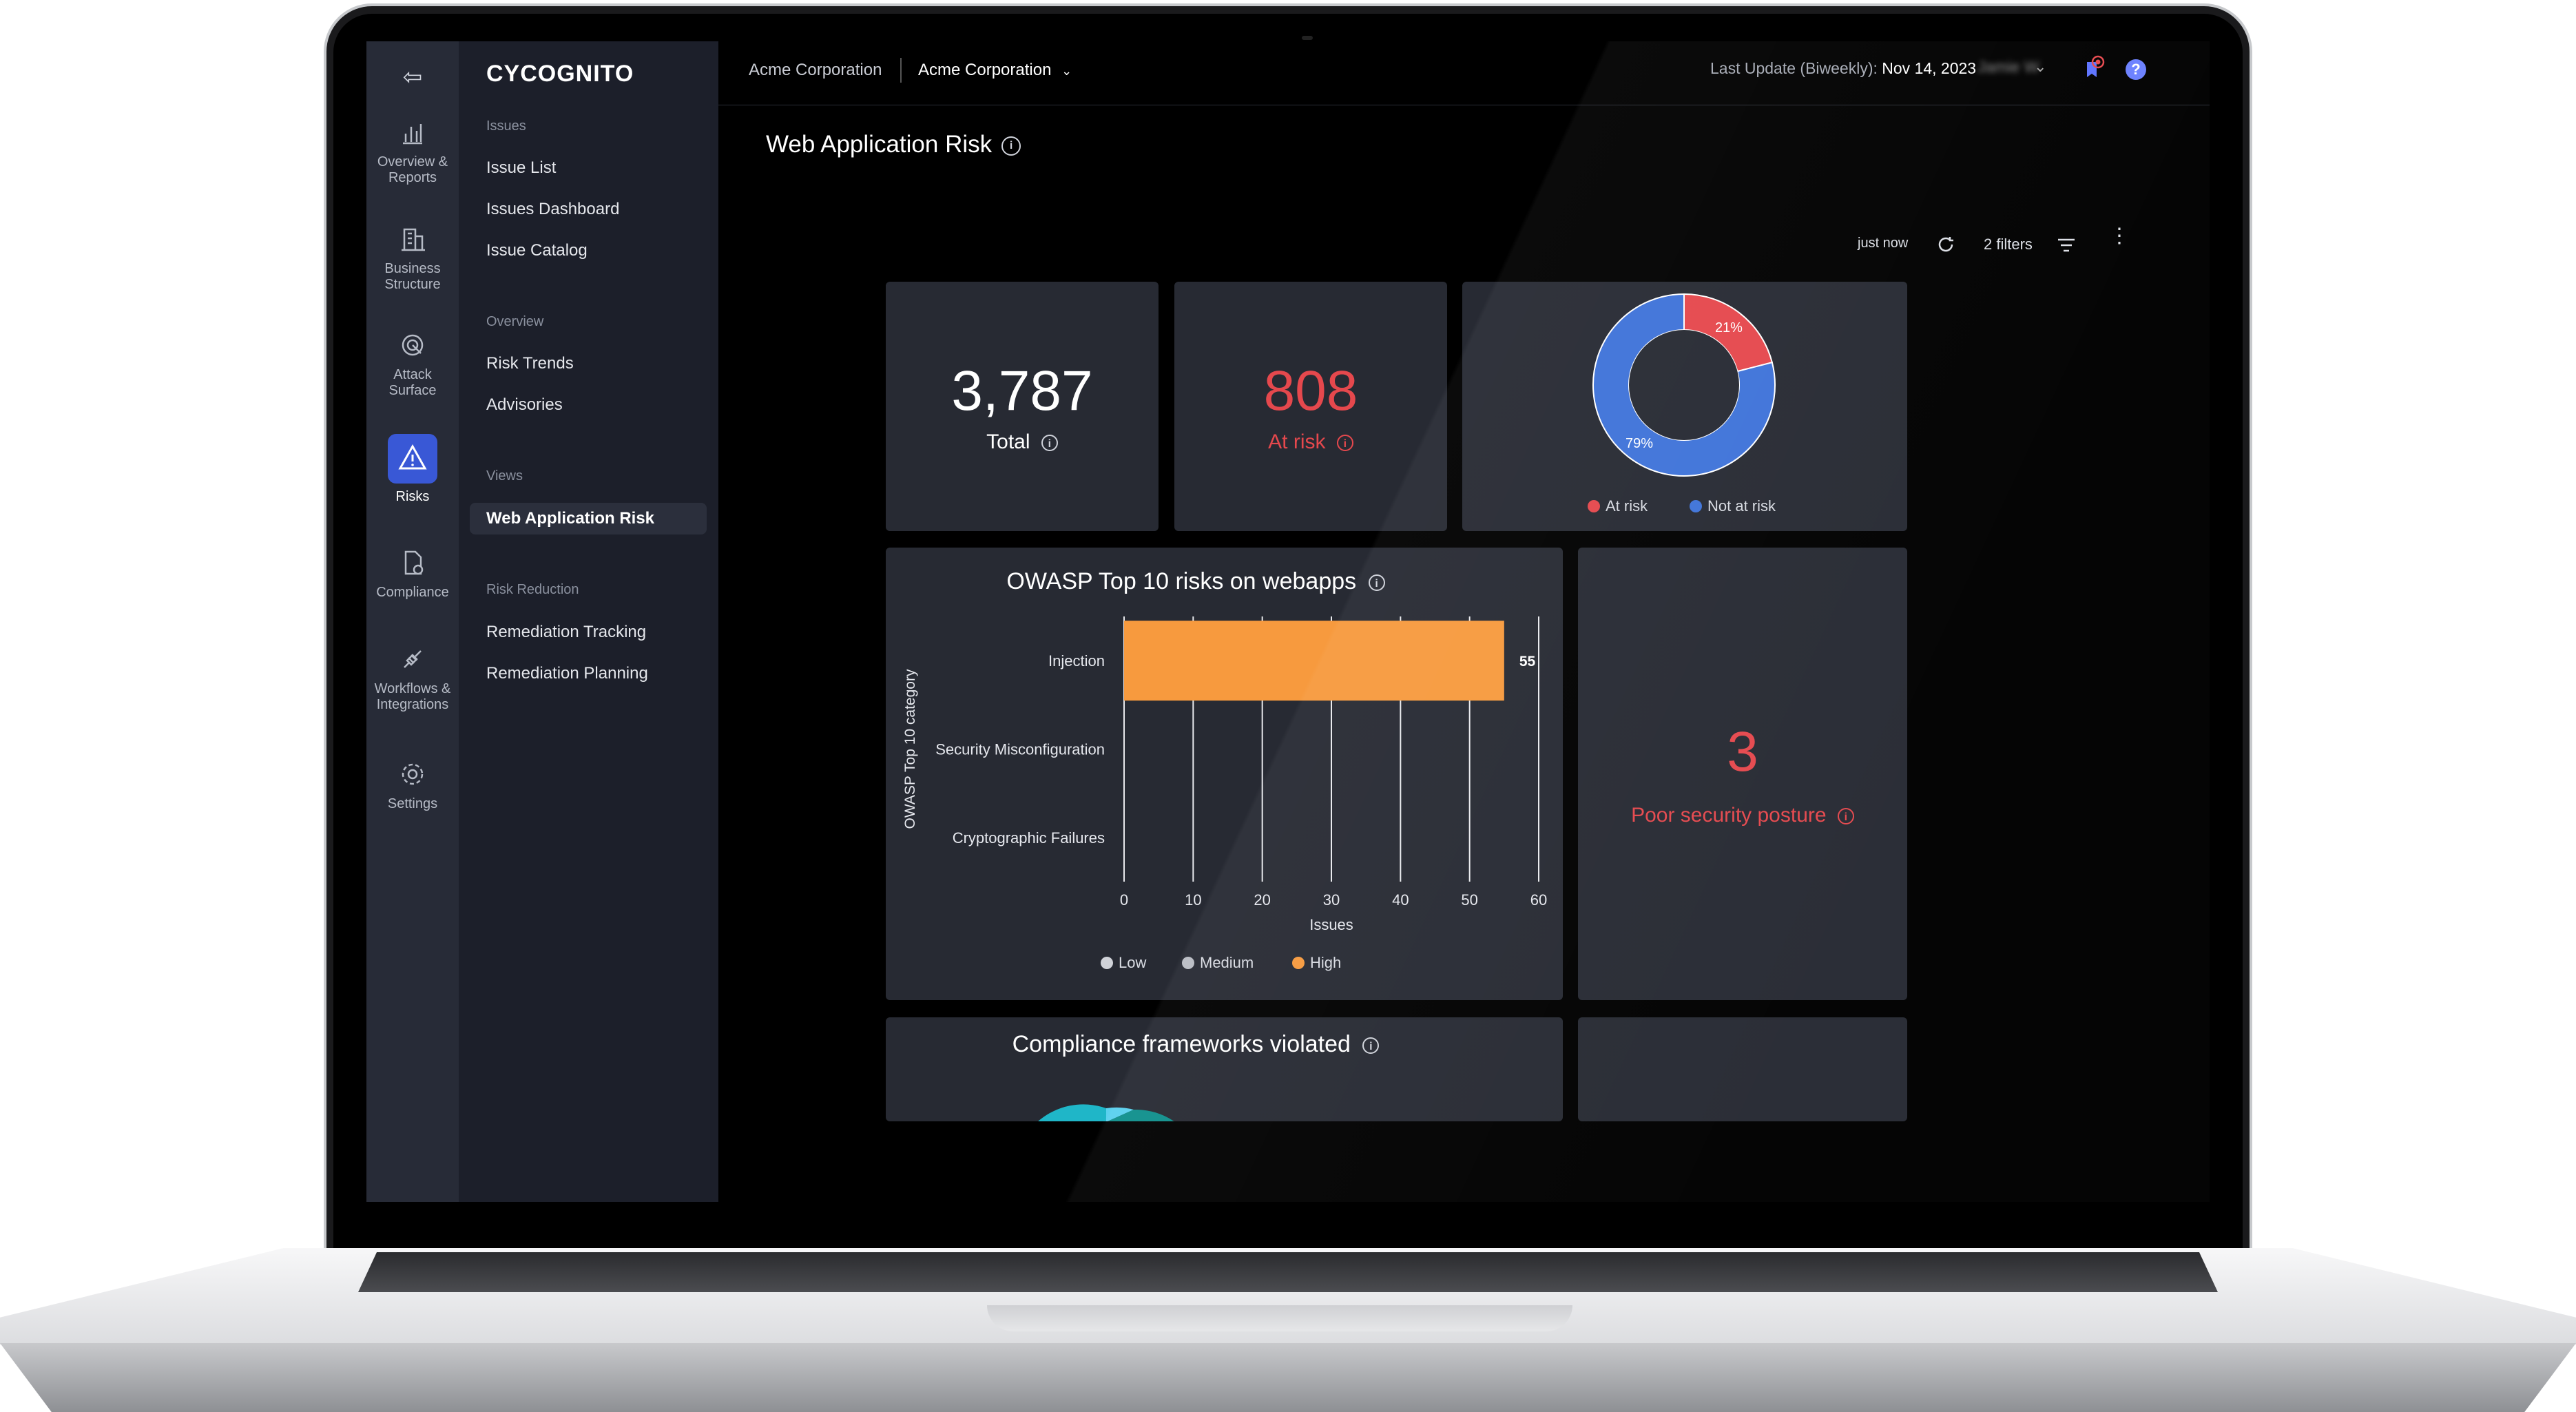 This screenshot has height=1412, width=2576. Describe the element at coordinates (1196, 1044) in the screenshot. I see `compliance-title-row: Compliance frameworks violated i` at that location.